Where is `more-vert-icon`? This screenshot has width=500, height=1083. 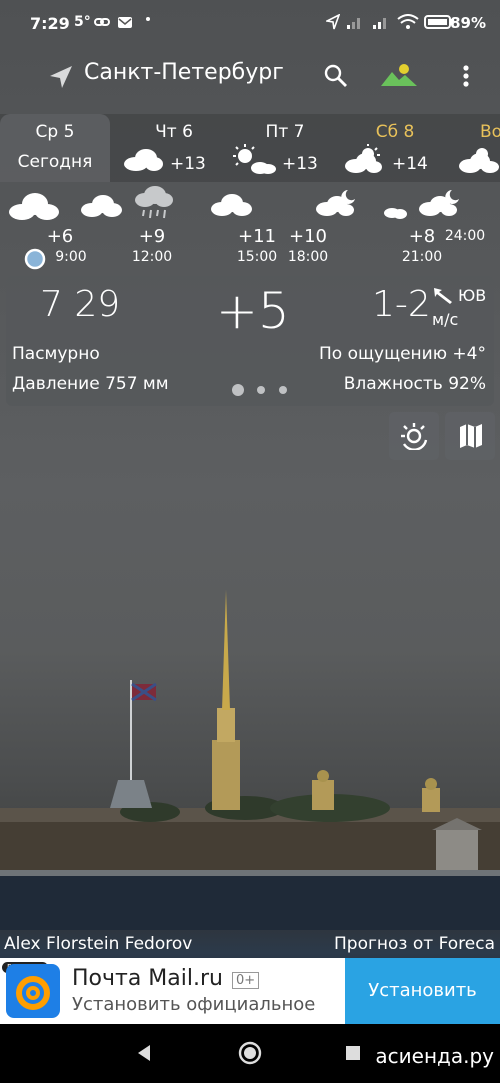 more-vert-icon is located at coordinates (466, 77).